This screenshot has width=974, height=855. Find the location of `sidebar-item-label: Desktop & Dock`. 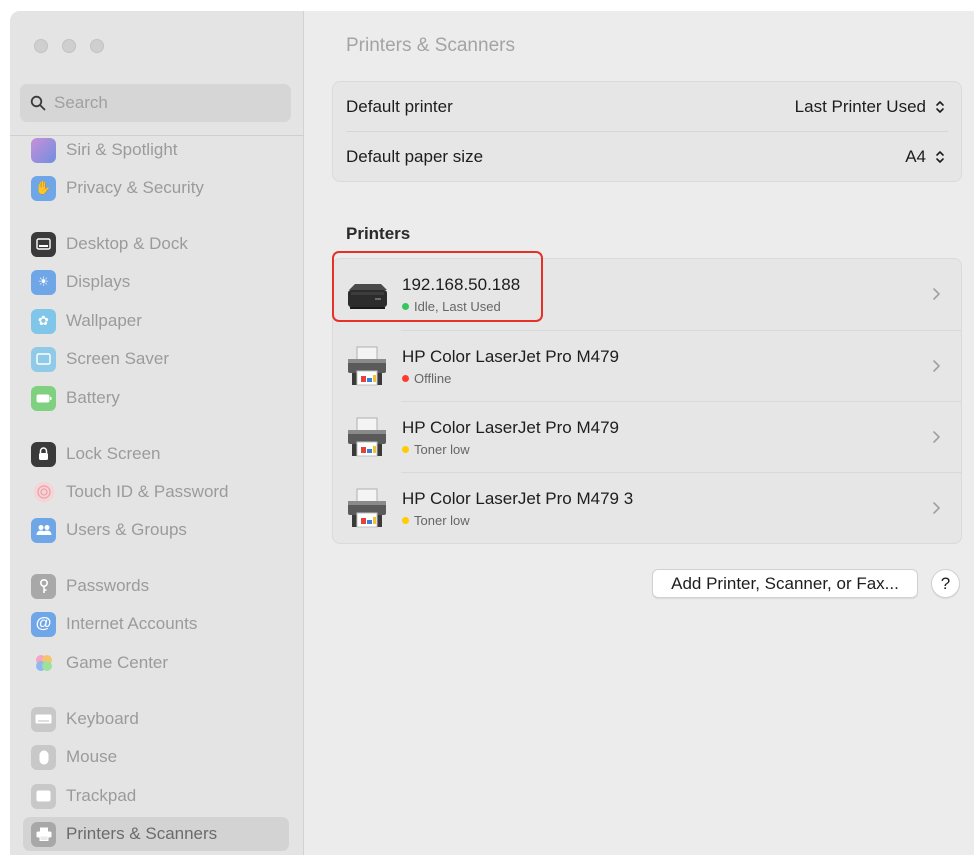

sidebar-item-label: Desktop & Dock is located at coordinates (127, 243).